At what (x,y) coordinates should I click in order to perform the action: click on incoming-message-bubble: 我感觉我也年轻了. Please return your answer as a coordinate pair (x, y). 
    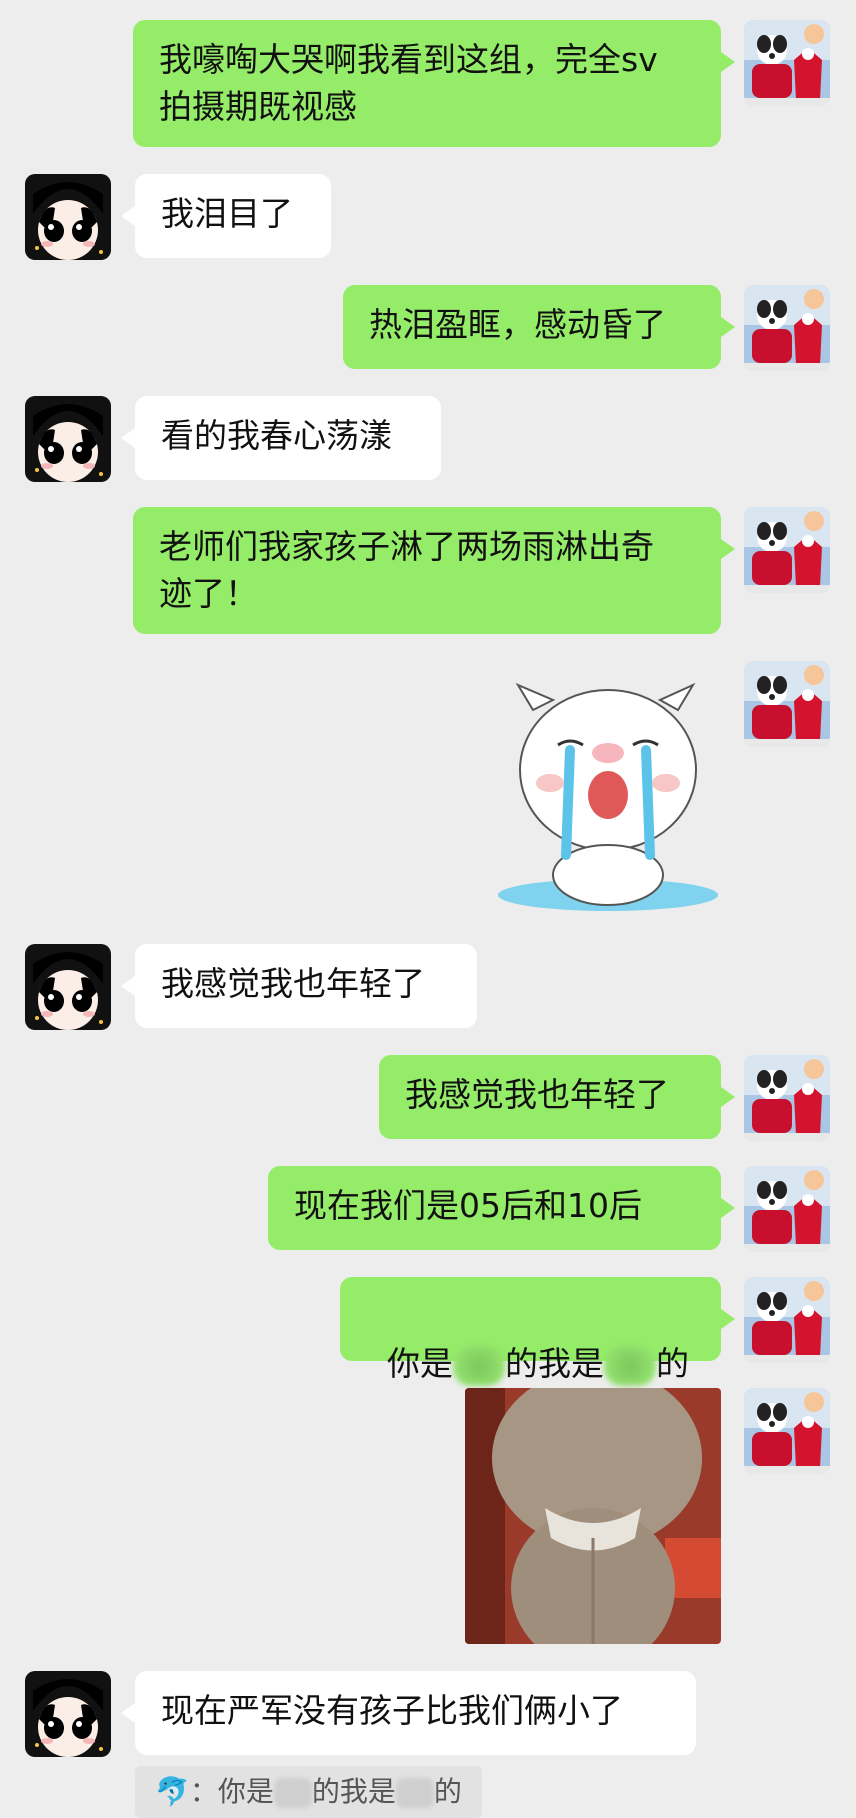
    Looking at the image, I should click on (299, 986).